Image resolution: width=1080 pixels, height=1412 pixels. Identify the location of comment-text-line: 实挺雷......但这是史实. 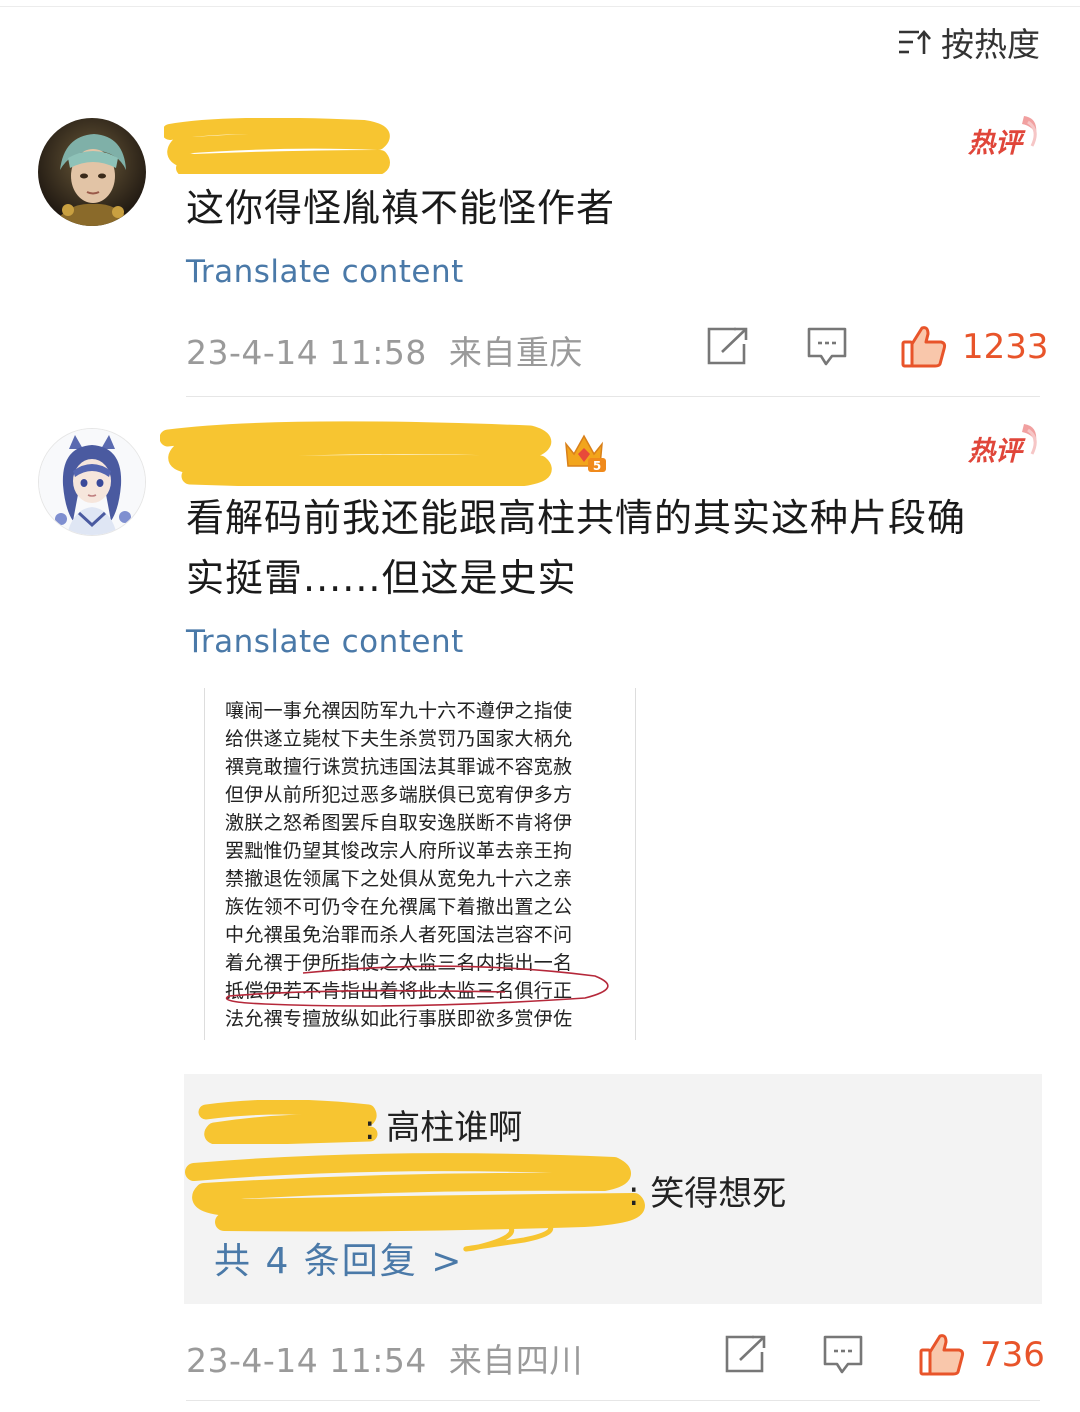
(381, 578).